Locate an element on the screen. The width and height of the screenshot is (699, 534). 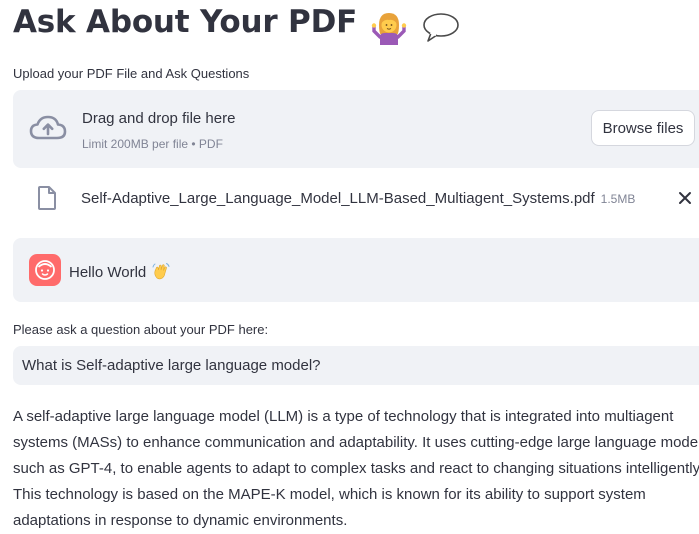
chat-message-line: Hello World is located at coordinates (119, 271).